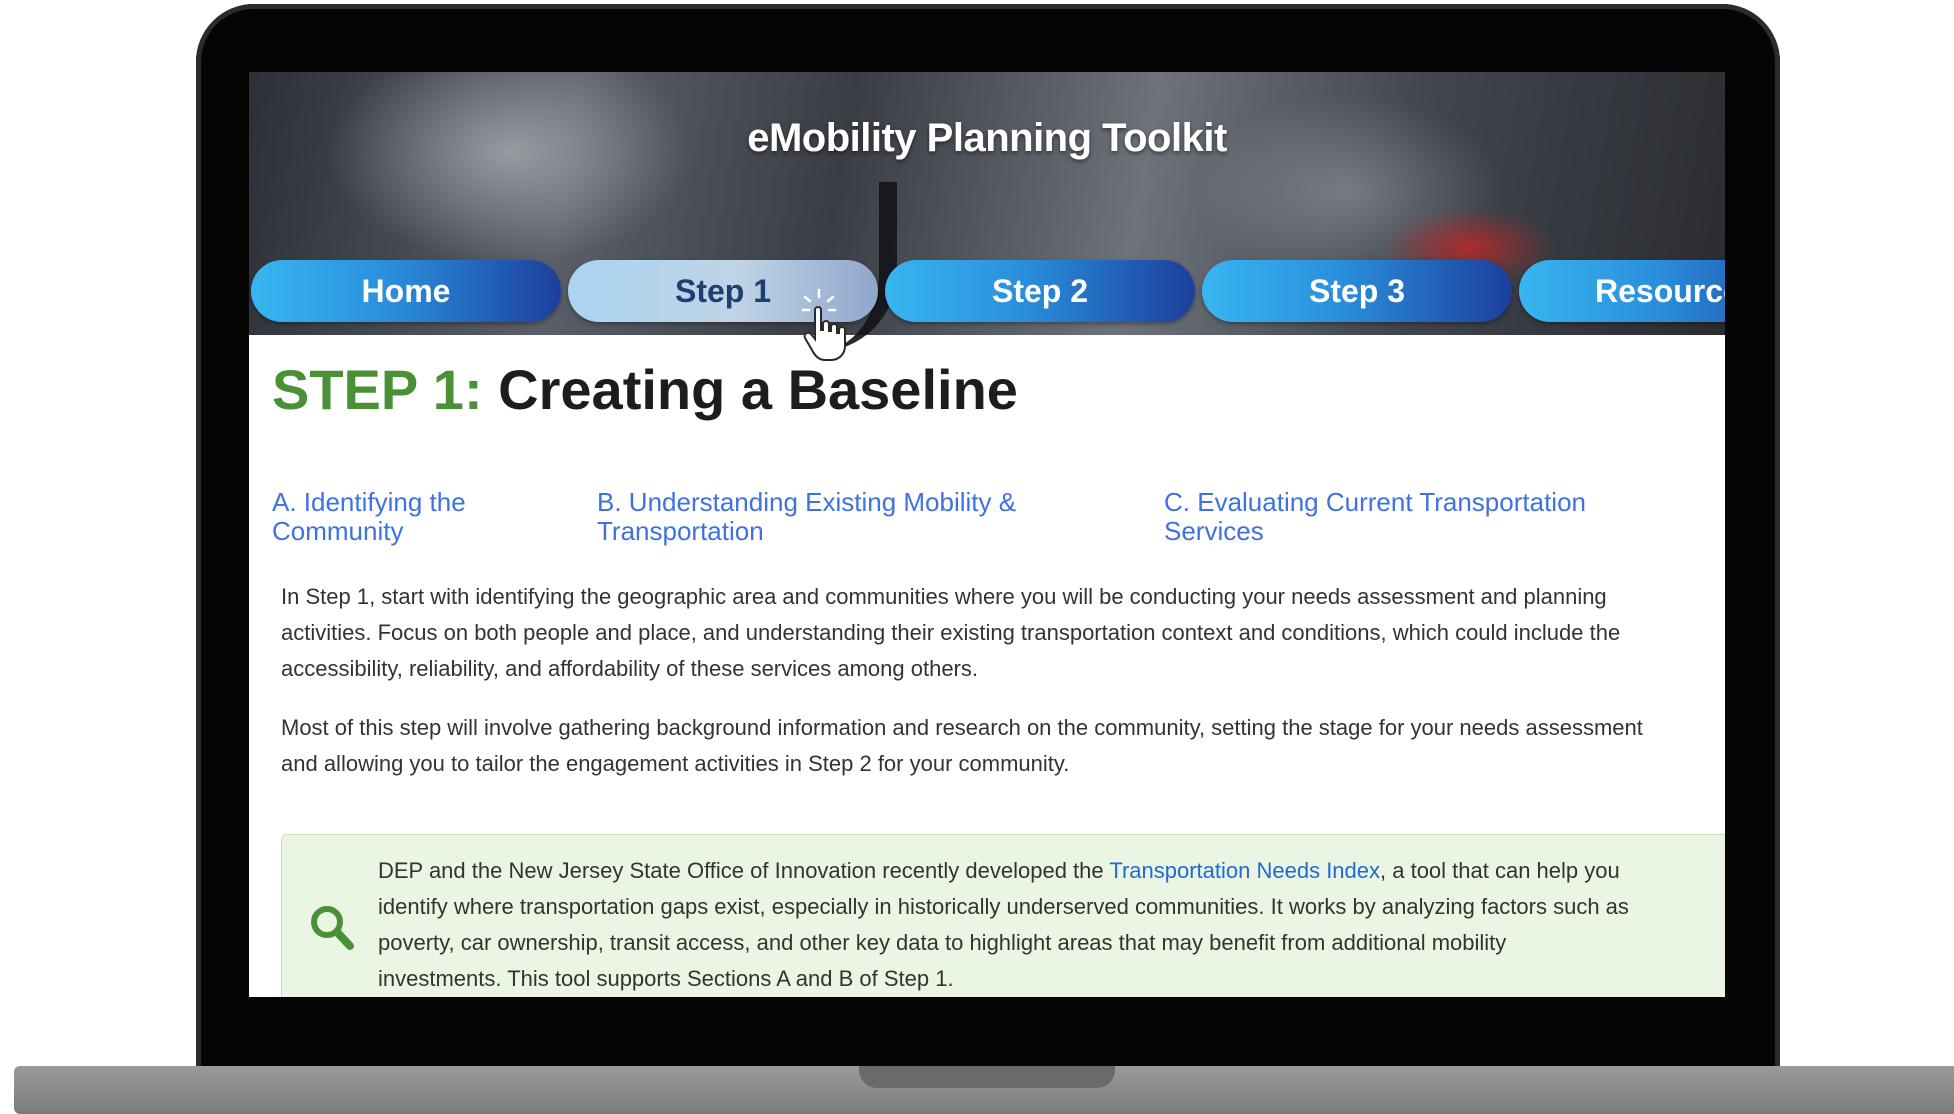 The width and height of the screenshot is (1954, 1114). I want to click on subnav-link-a-line2: Community, so click(338, 531).